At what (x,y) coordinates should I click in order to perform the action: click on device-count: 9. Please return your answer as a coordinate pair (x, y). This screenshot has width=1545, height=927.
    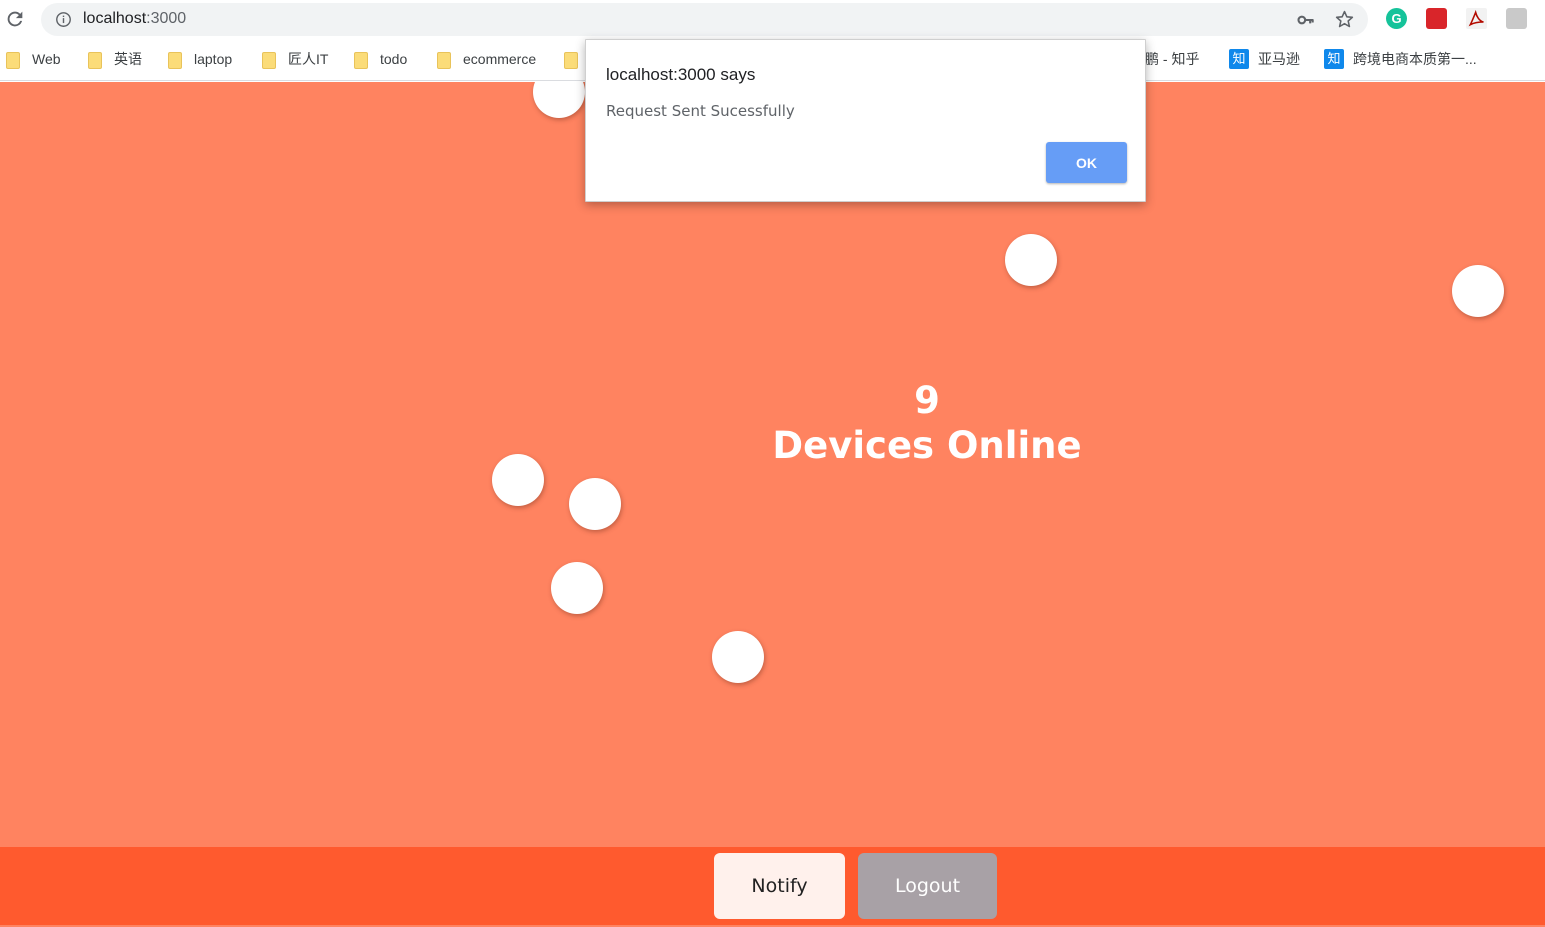
    Looking at the image, I should click on (927, 400).